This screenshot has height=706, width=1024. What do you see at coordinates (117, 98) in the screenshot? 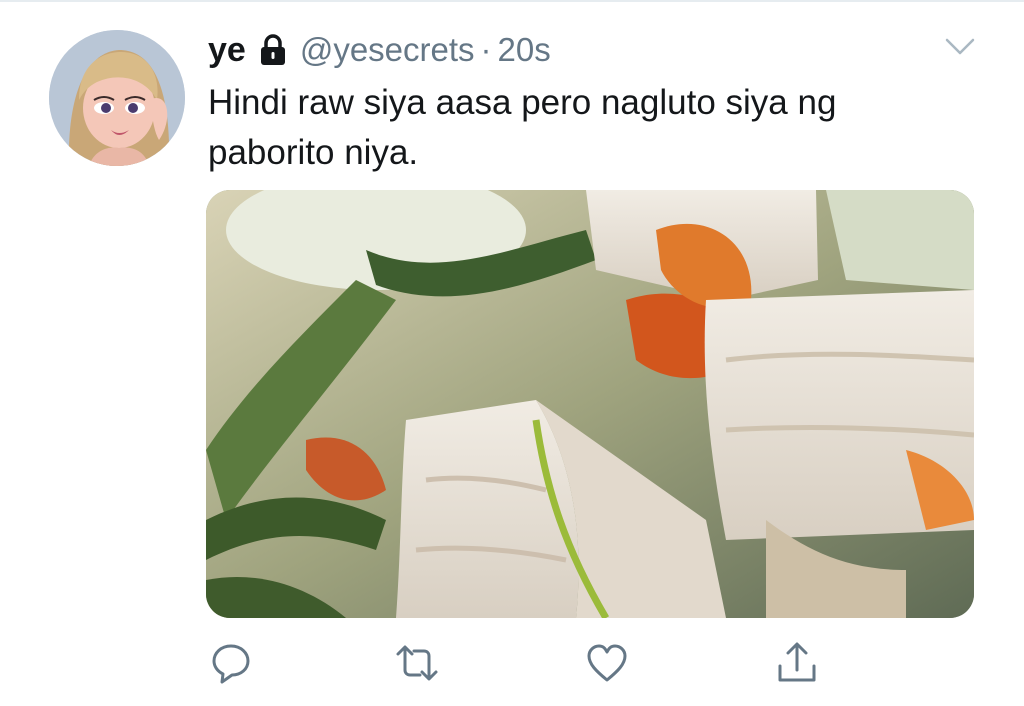
I see `avatar` at bounding box center [117, 98].